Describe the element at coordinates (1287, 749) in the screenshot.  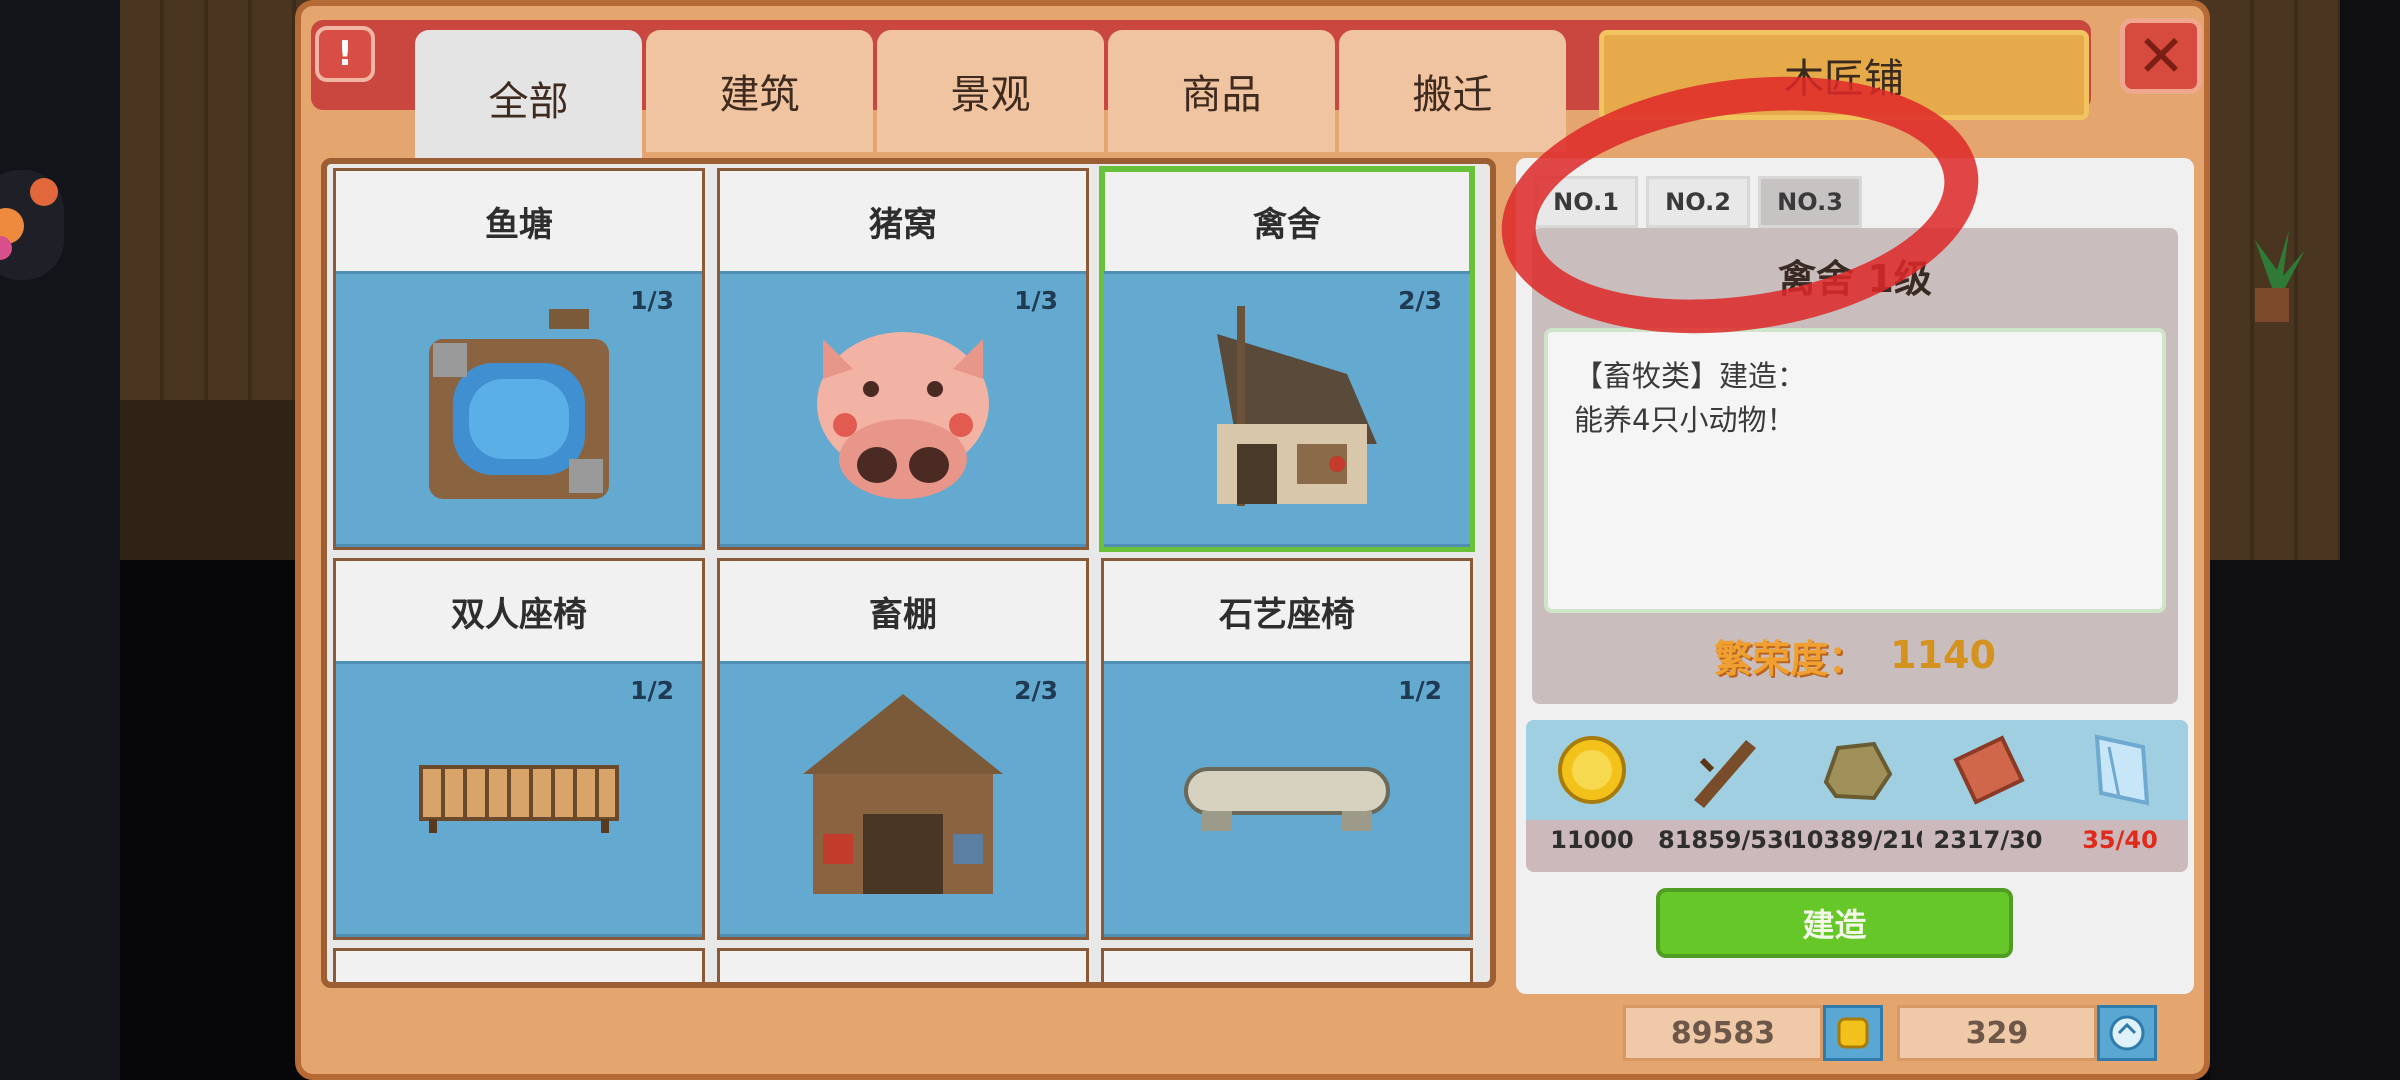
I see `building-card-stone-bench: 石艺座椅 1/2` at that location.